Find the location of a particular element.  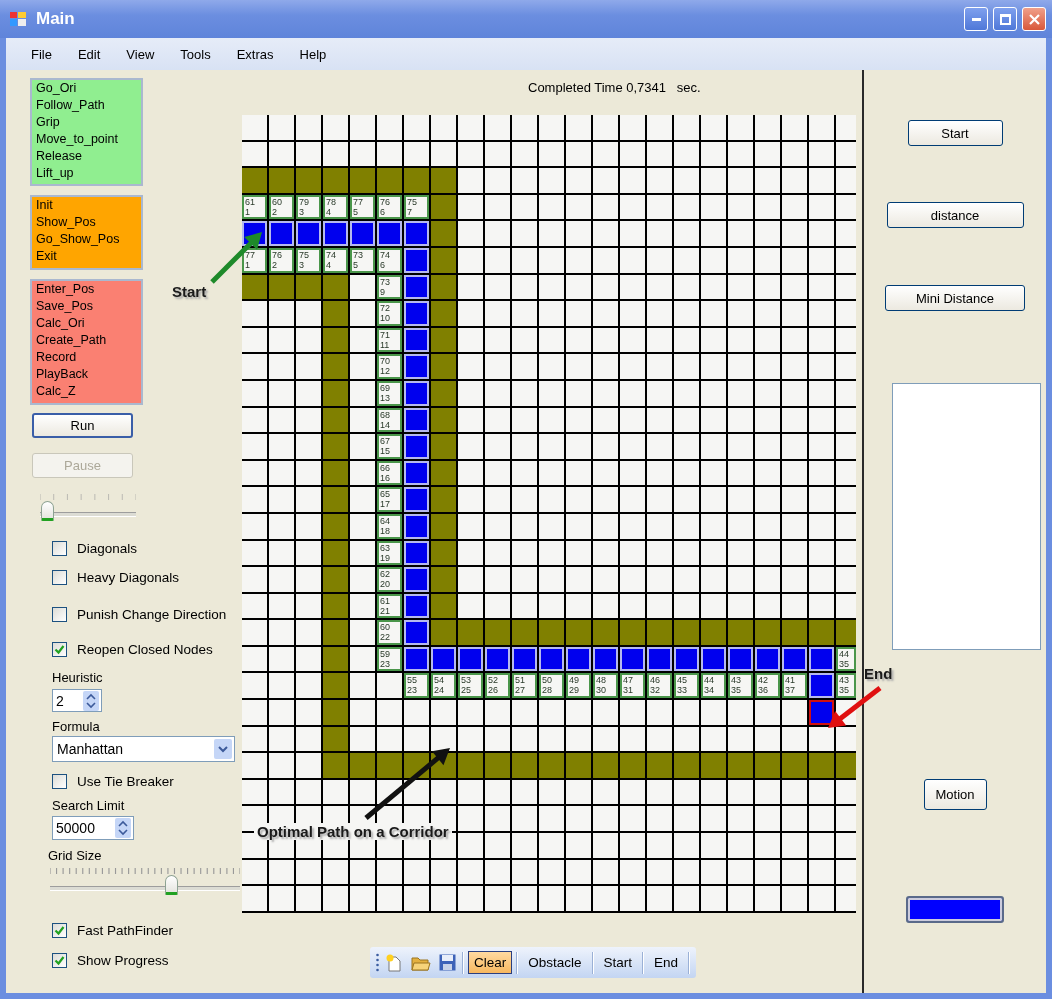

open-node: 53 25 is located at coordinates (470, 686).